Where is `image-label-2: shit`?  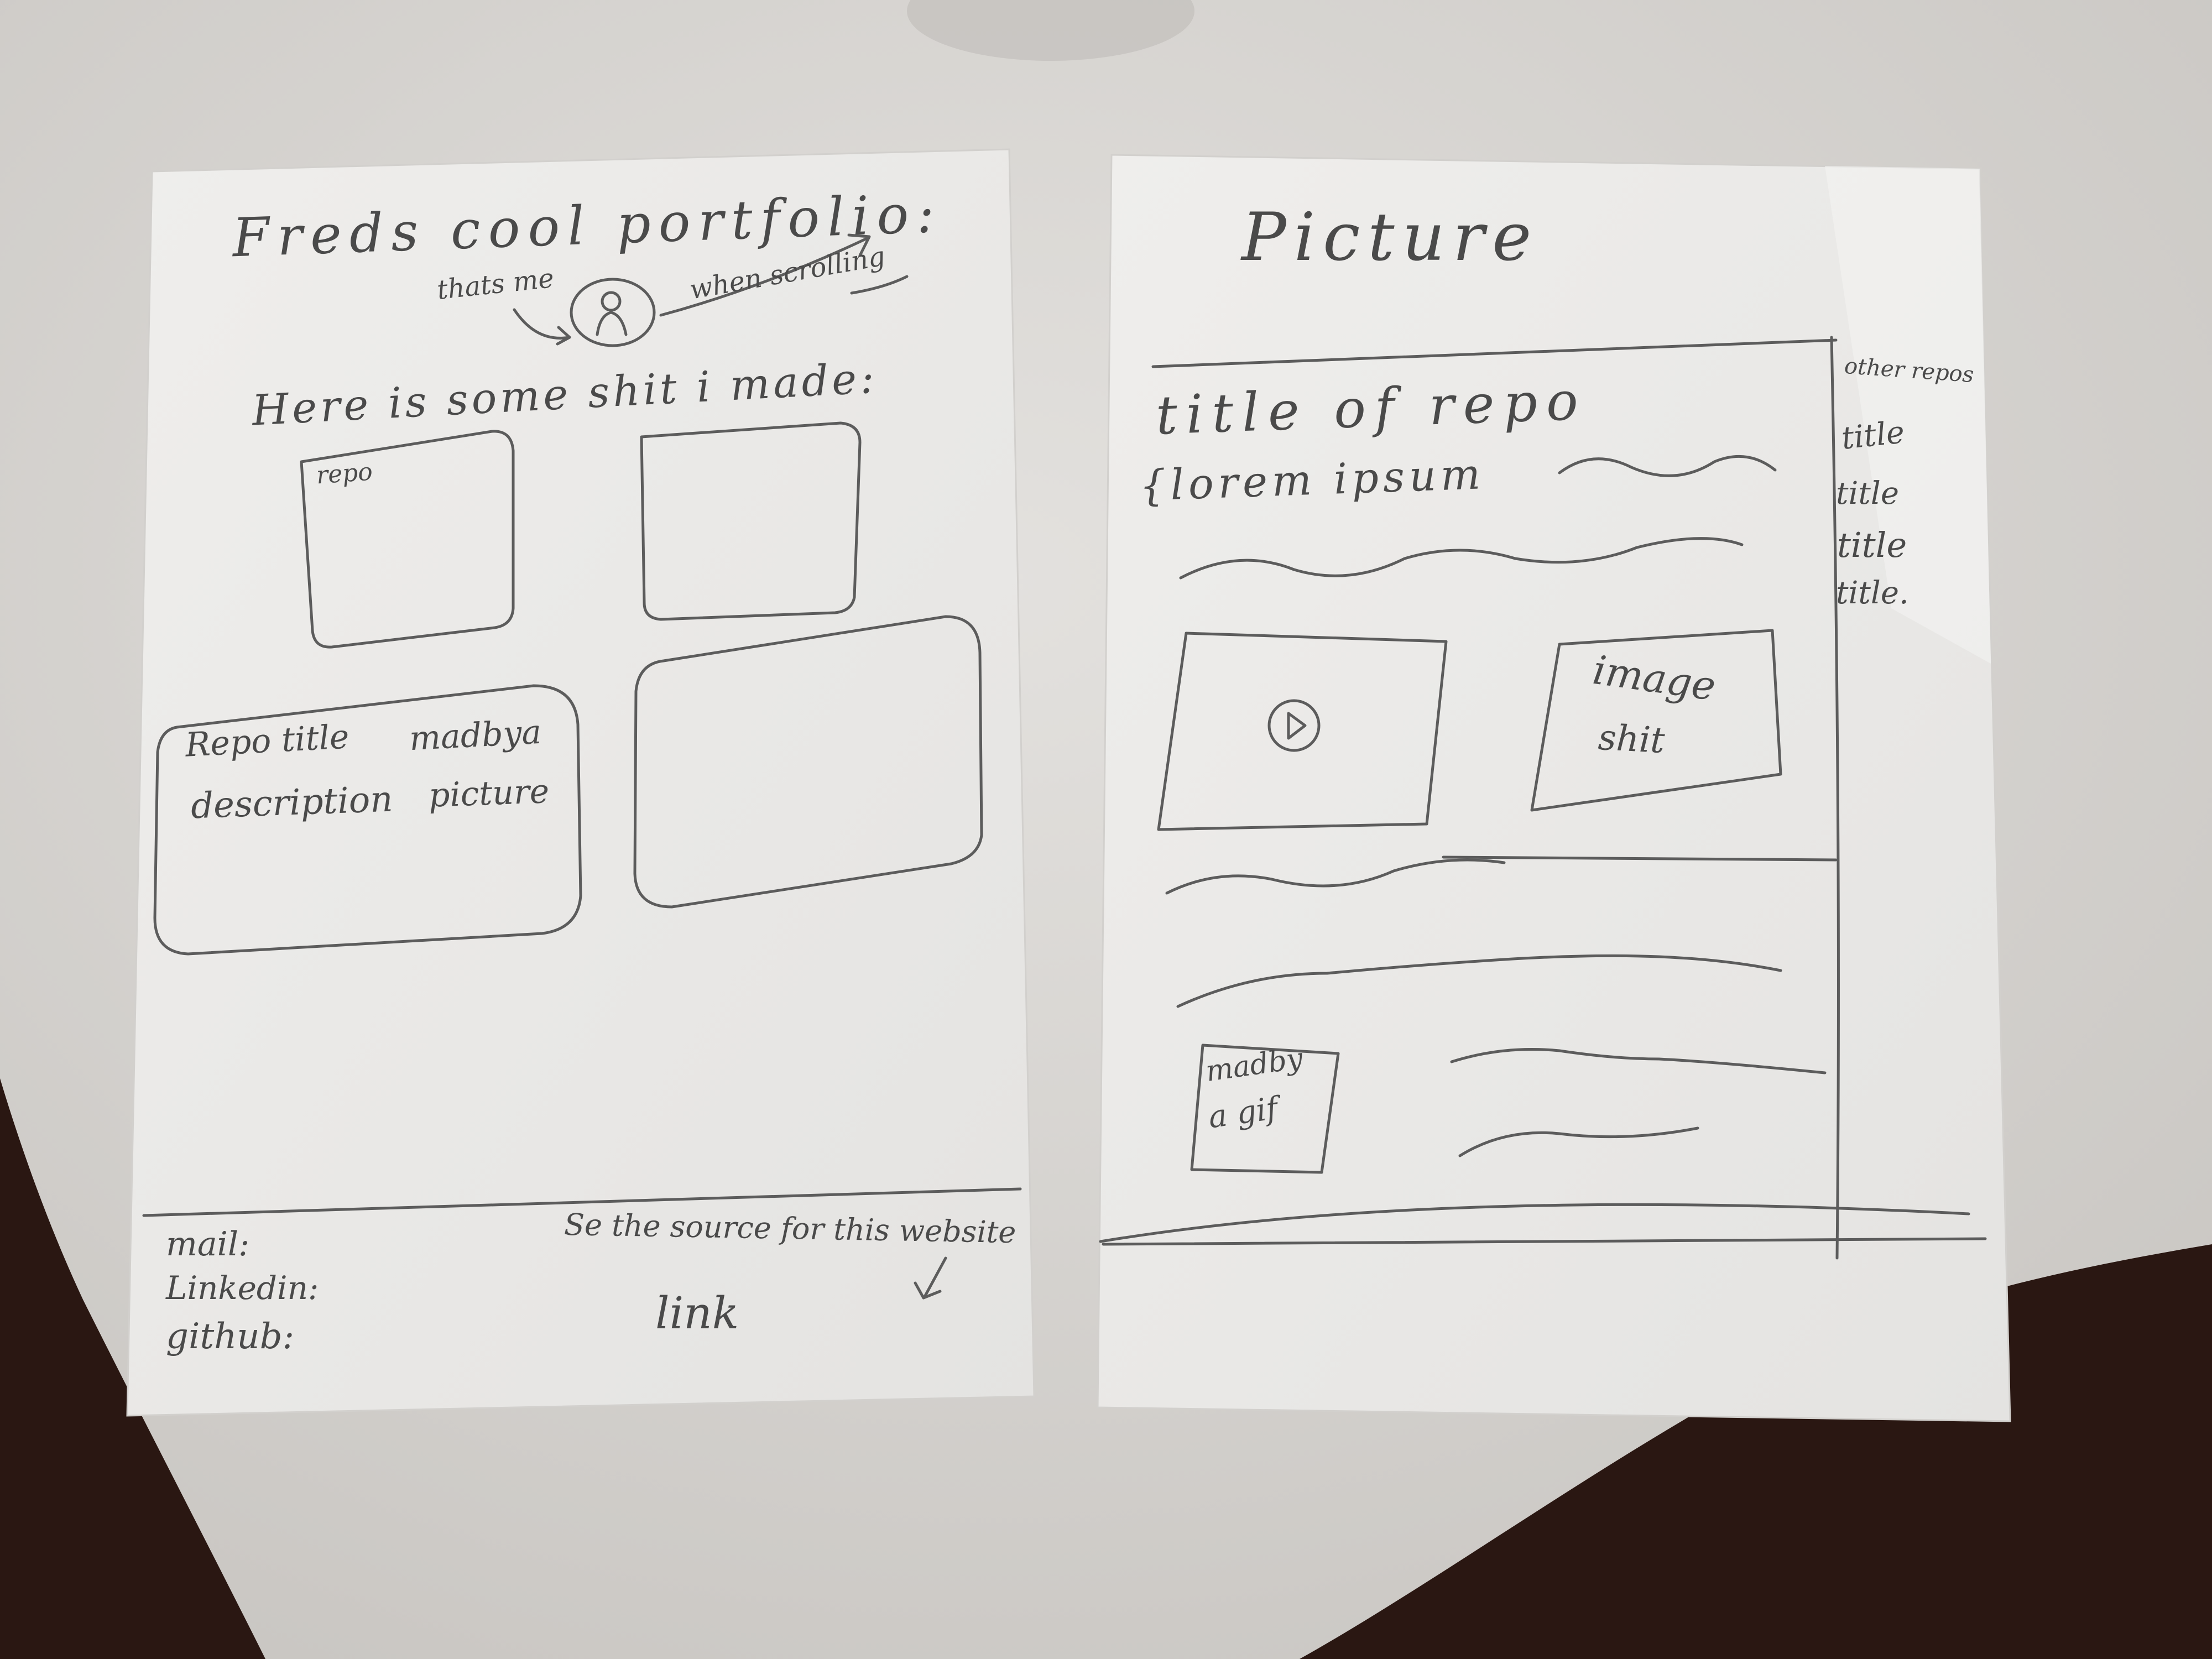 image-label-2: shit is located at coordinates (1632, 740).